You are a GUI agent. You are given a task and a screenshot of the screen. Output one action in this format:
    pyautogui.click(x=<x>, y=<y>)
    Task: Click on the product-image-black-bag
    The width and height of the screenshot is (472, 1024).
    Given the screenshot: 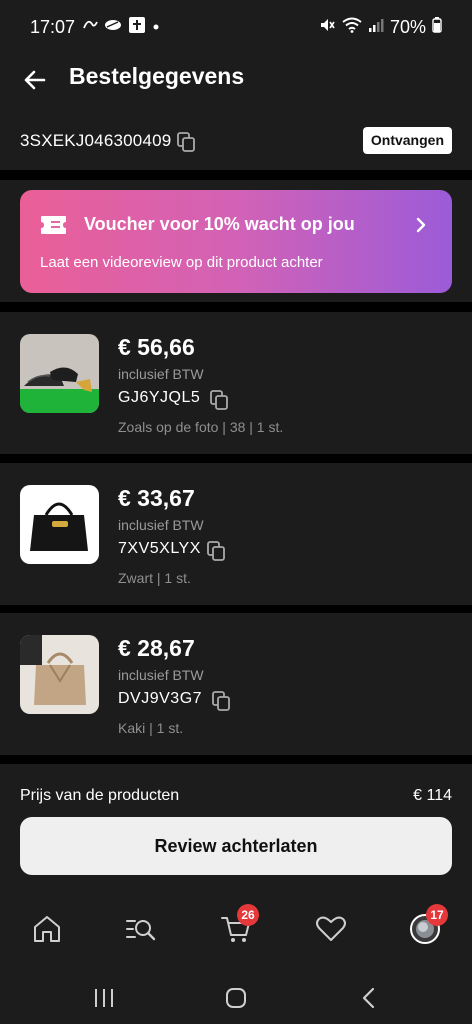 What is the action you would take?
    pyautogui.click(x=59, y=524)
    